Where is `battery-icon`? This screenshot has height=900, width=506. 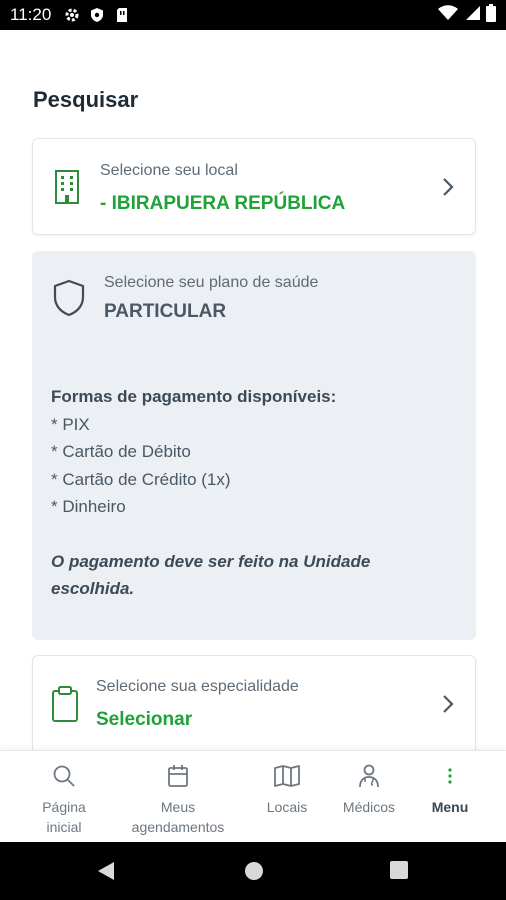
battery-icon is located at coordinates (491, 15).